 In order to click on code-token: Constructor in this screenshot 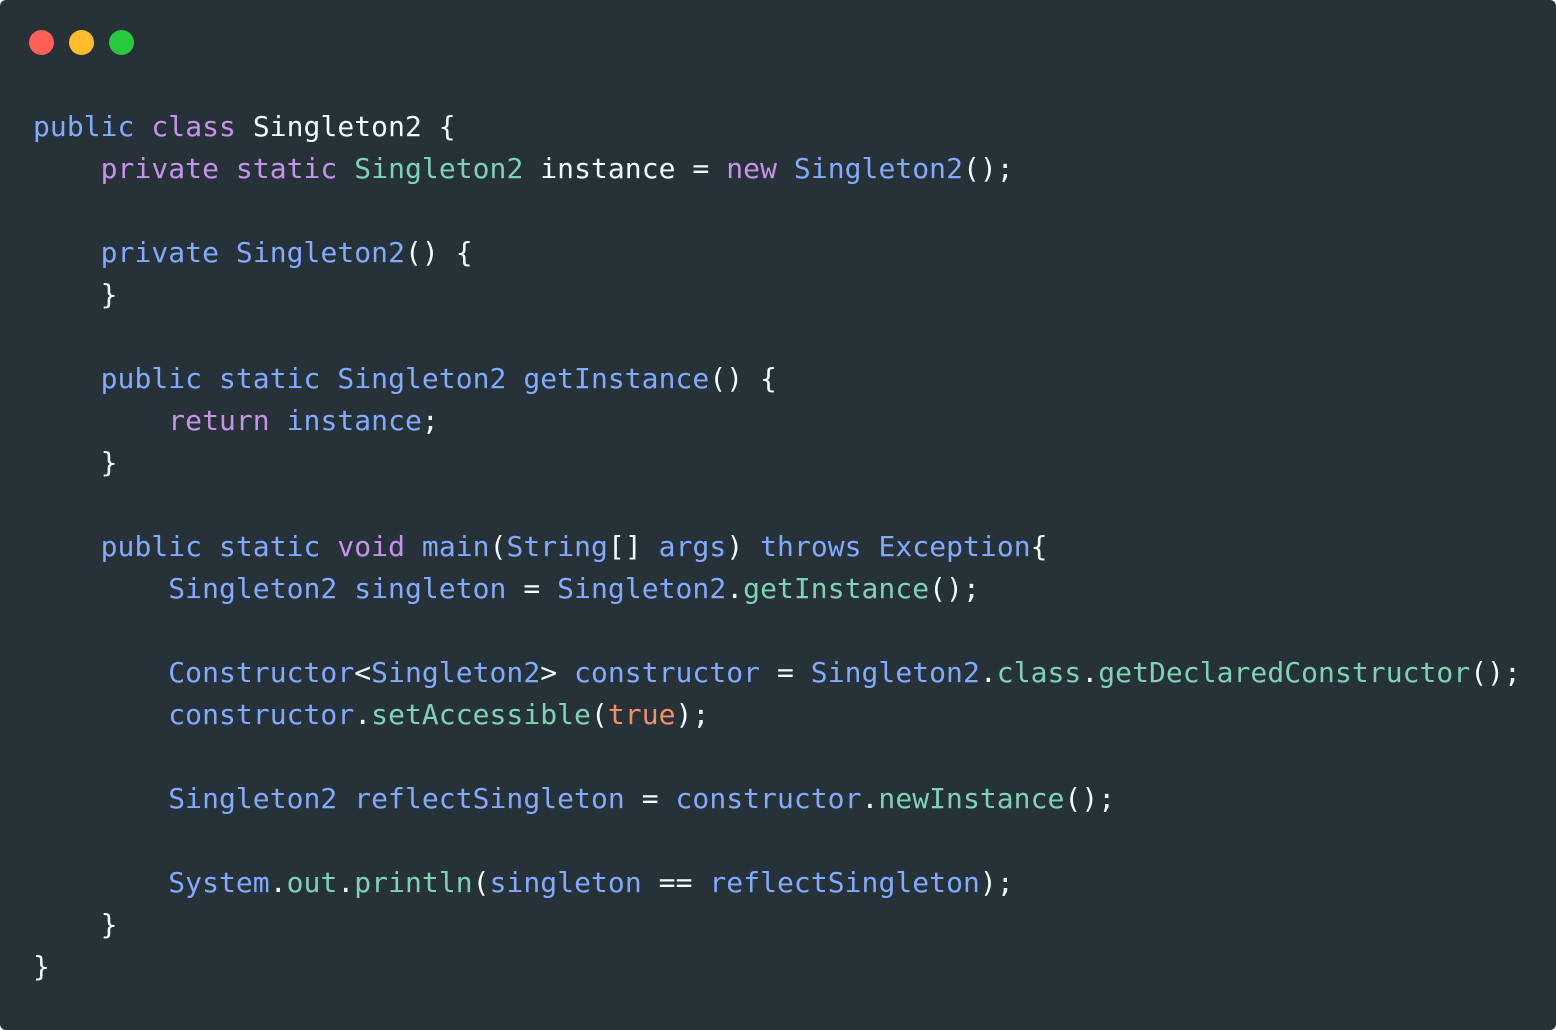, I will do `click(261, 672)`.